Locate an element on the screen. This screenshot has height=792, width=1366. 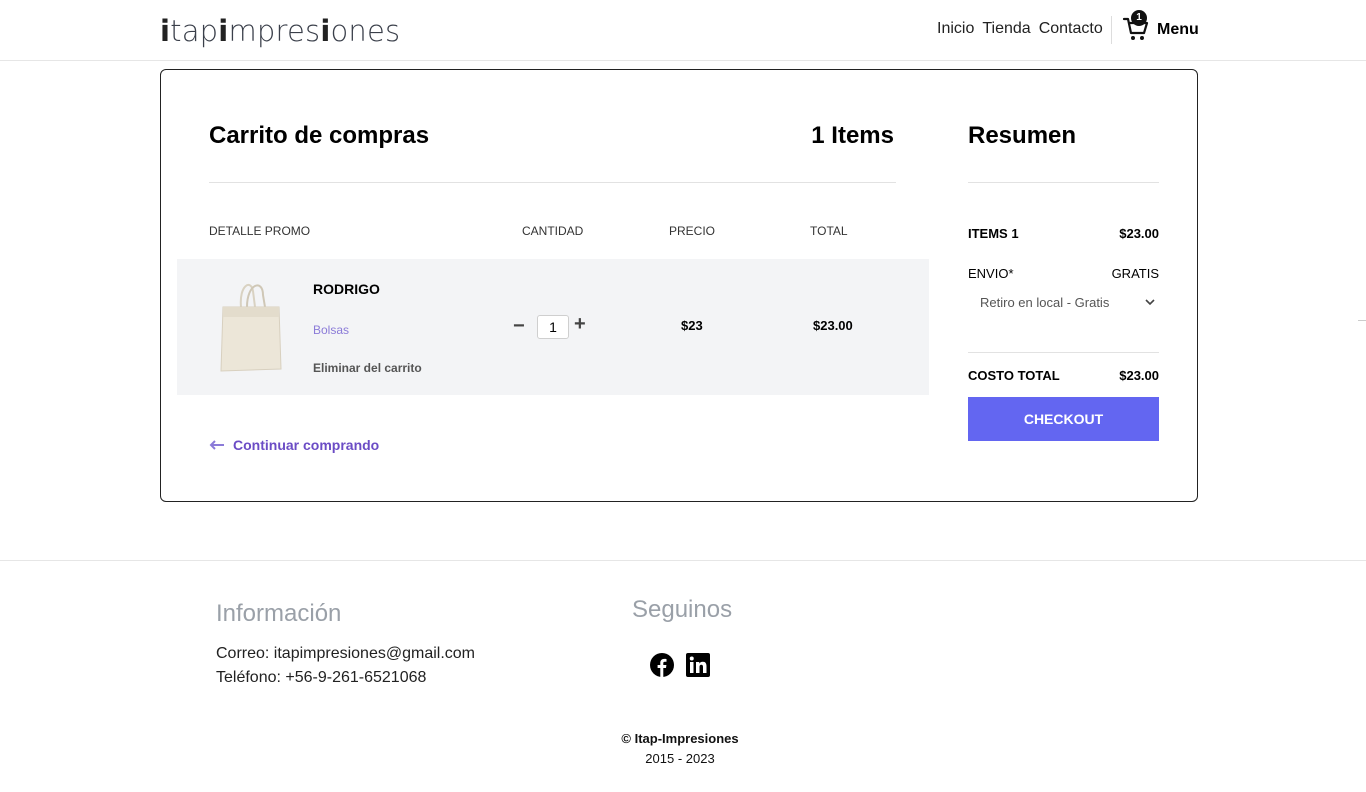
summary-items-value: $23.00 is located at coordinates (1139, 233).